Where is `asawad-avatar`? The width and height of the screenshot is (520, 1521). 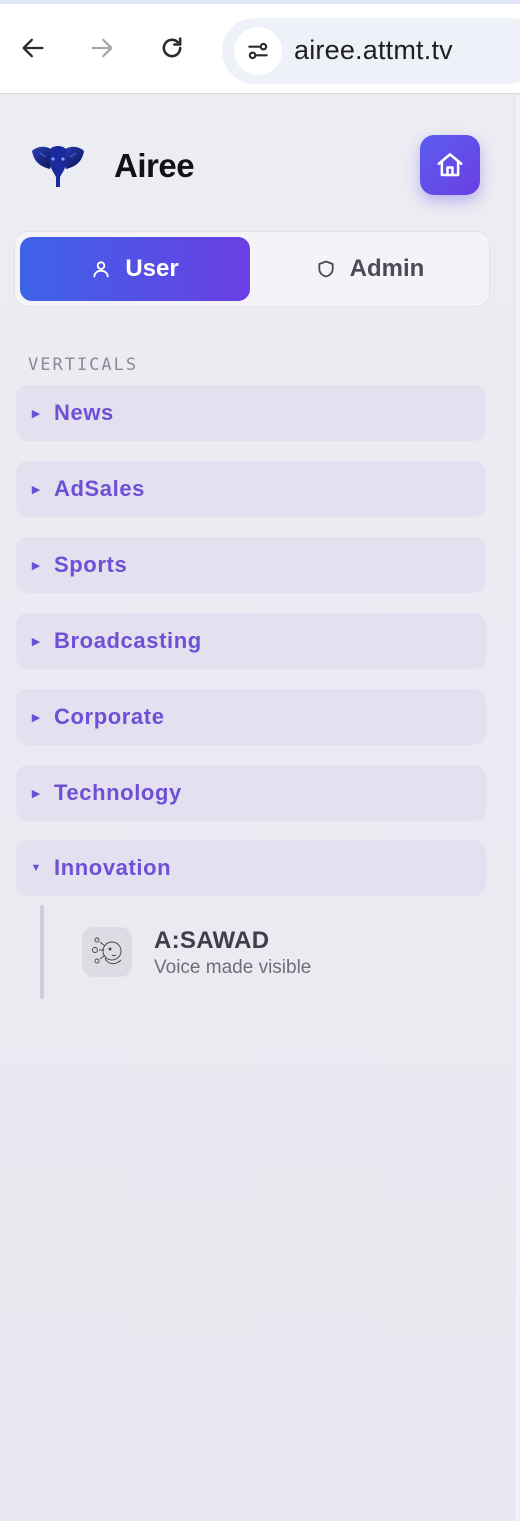
asawad-avatar is located at coordinates (107, 952).